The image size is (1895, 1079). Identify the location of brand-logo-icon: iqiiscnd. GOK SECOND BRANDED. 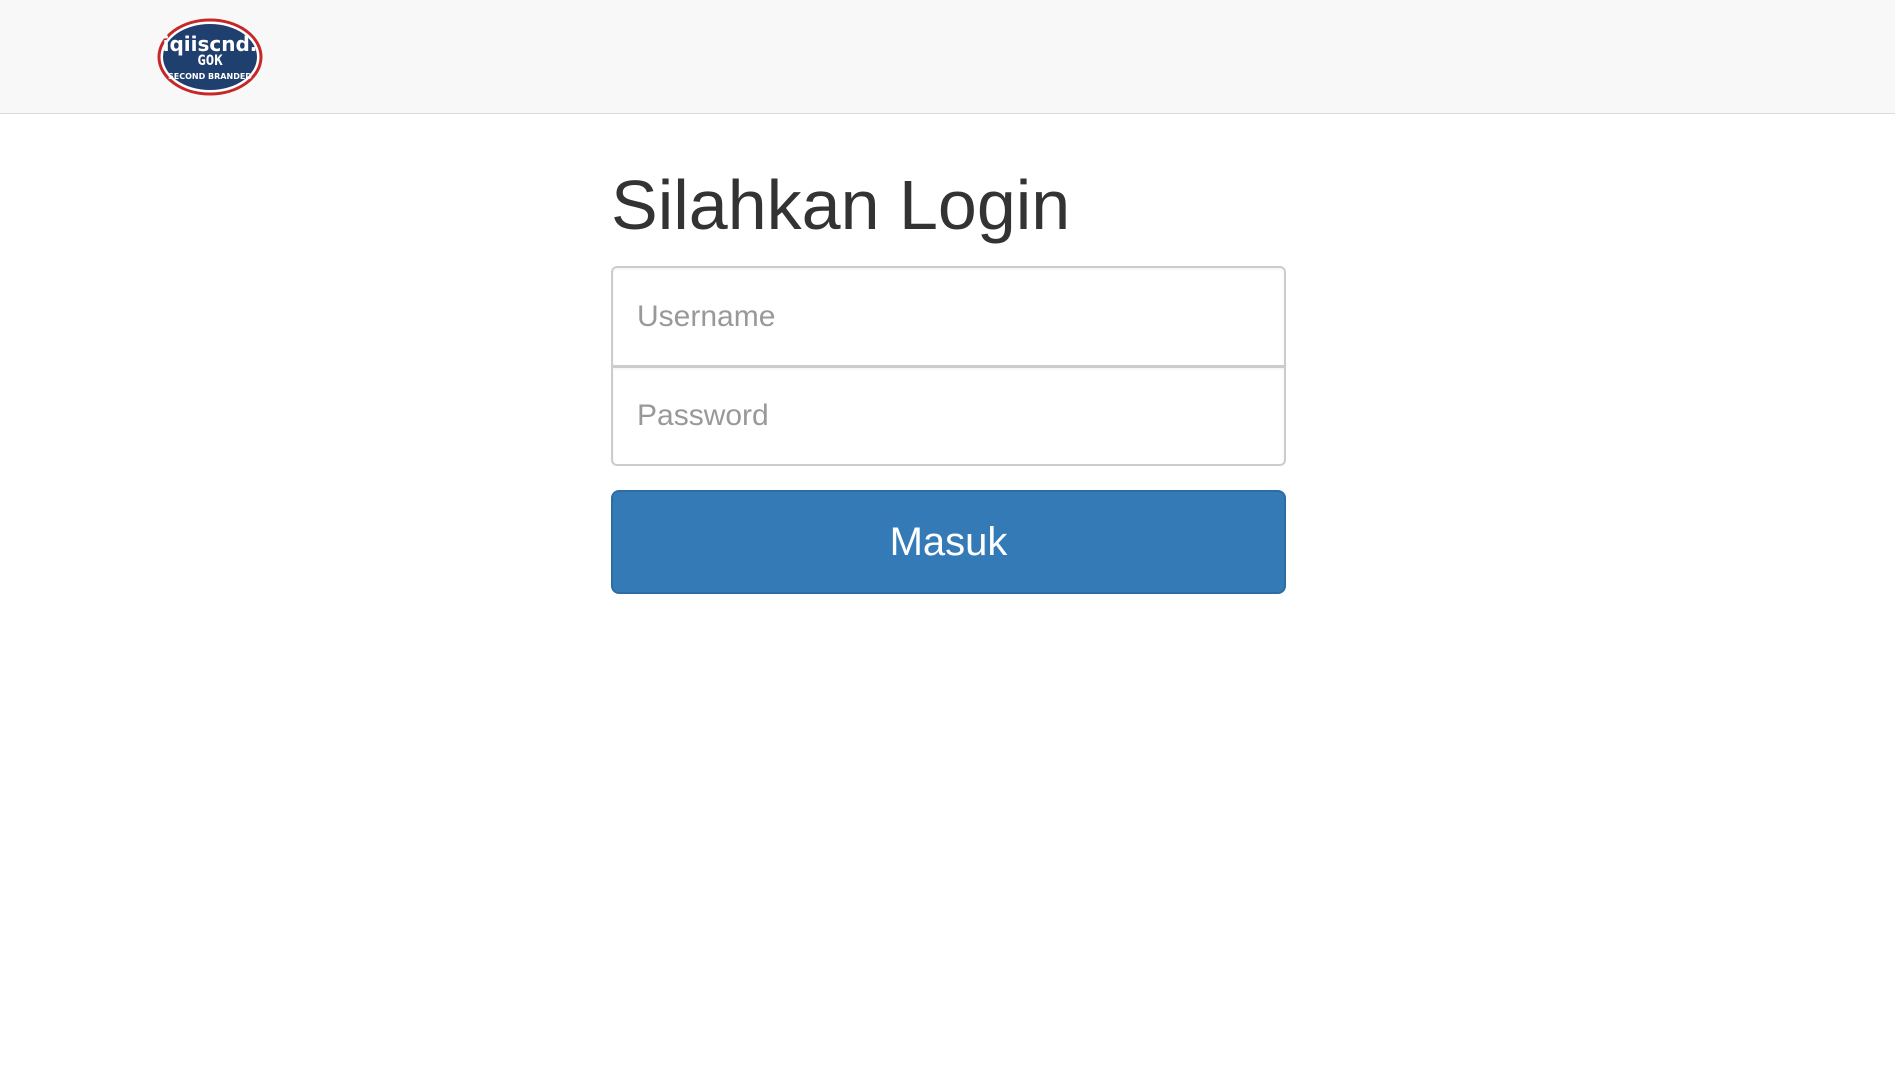
(210, 57).